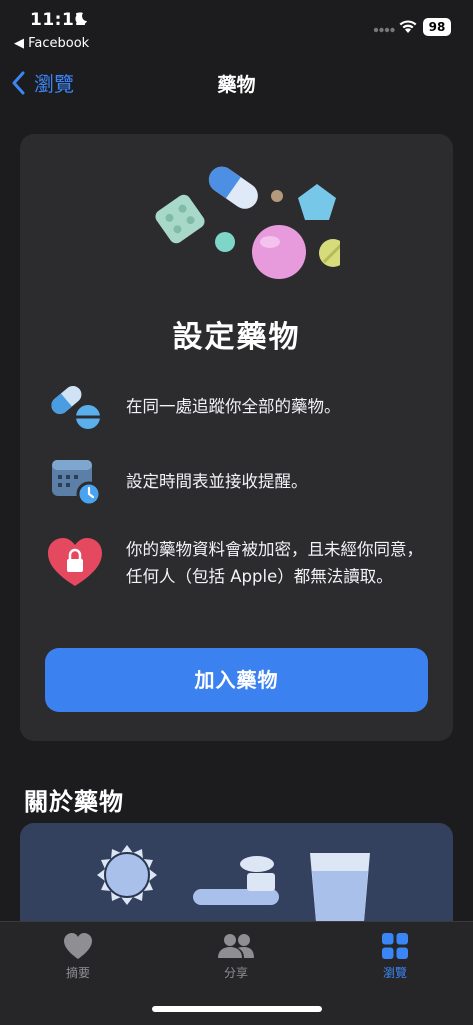 The width and height of the screenshot is (473, 1025). I want to click on feature-track-all: 在同一處追蹤你全部的藥物。, so click(241, 406).